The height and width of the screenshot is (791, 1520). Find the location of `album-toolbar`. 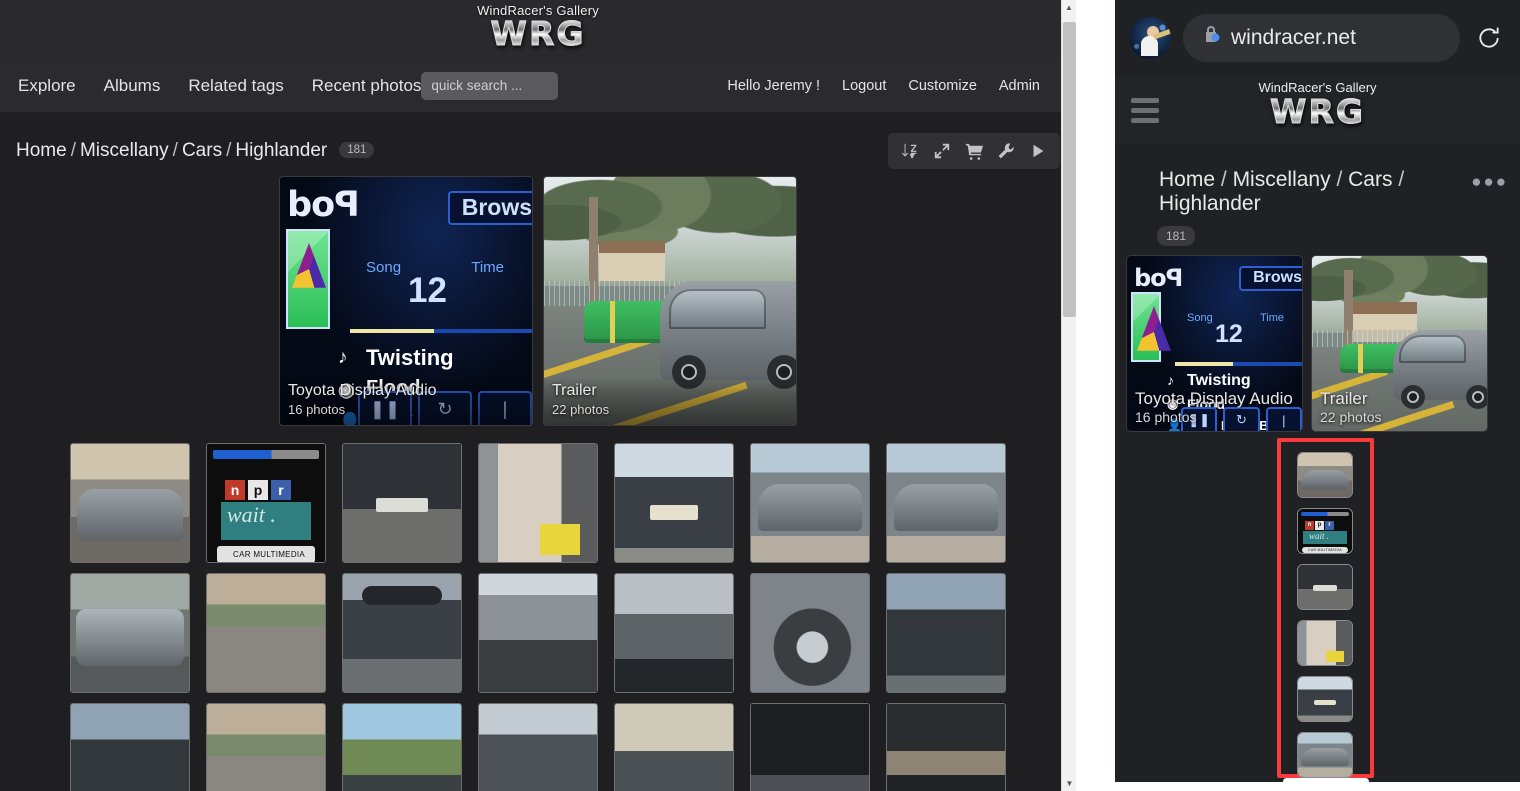

album-toolbar is located at coordinates (974, 151).